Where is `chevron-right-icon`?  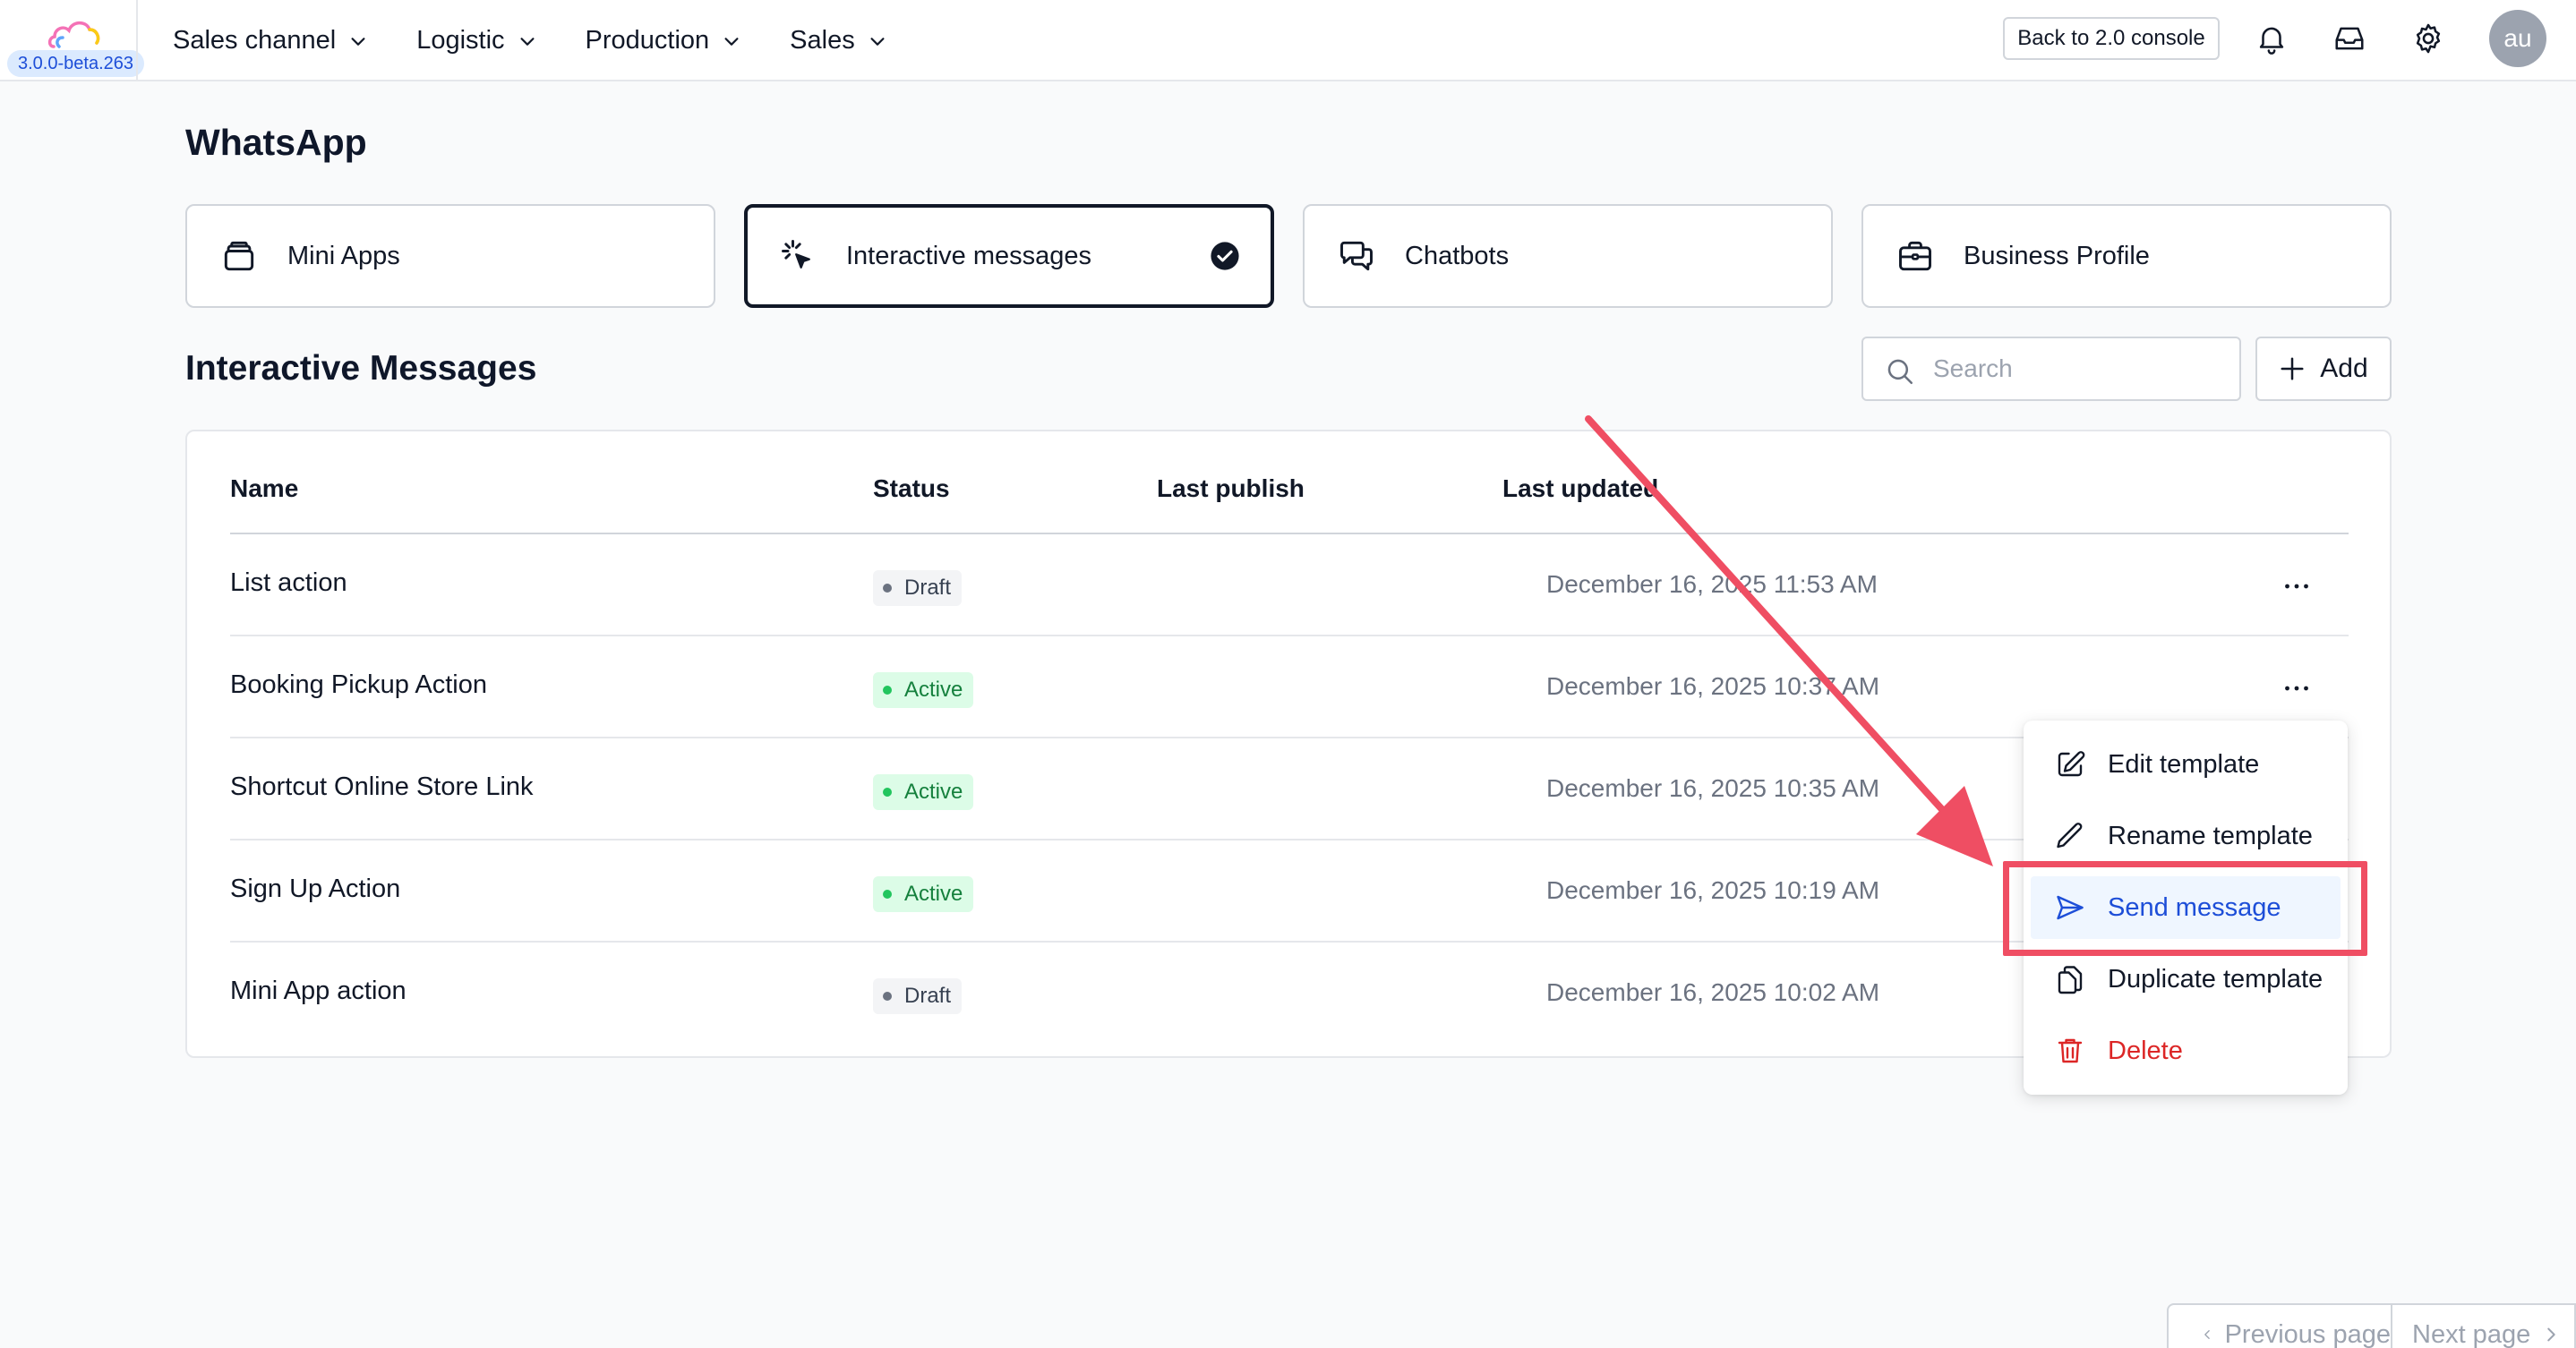
chevron-right-icon is located at coordinates (2551, 1334).